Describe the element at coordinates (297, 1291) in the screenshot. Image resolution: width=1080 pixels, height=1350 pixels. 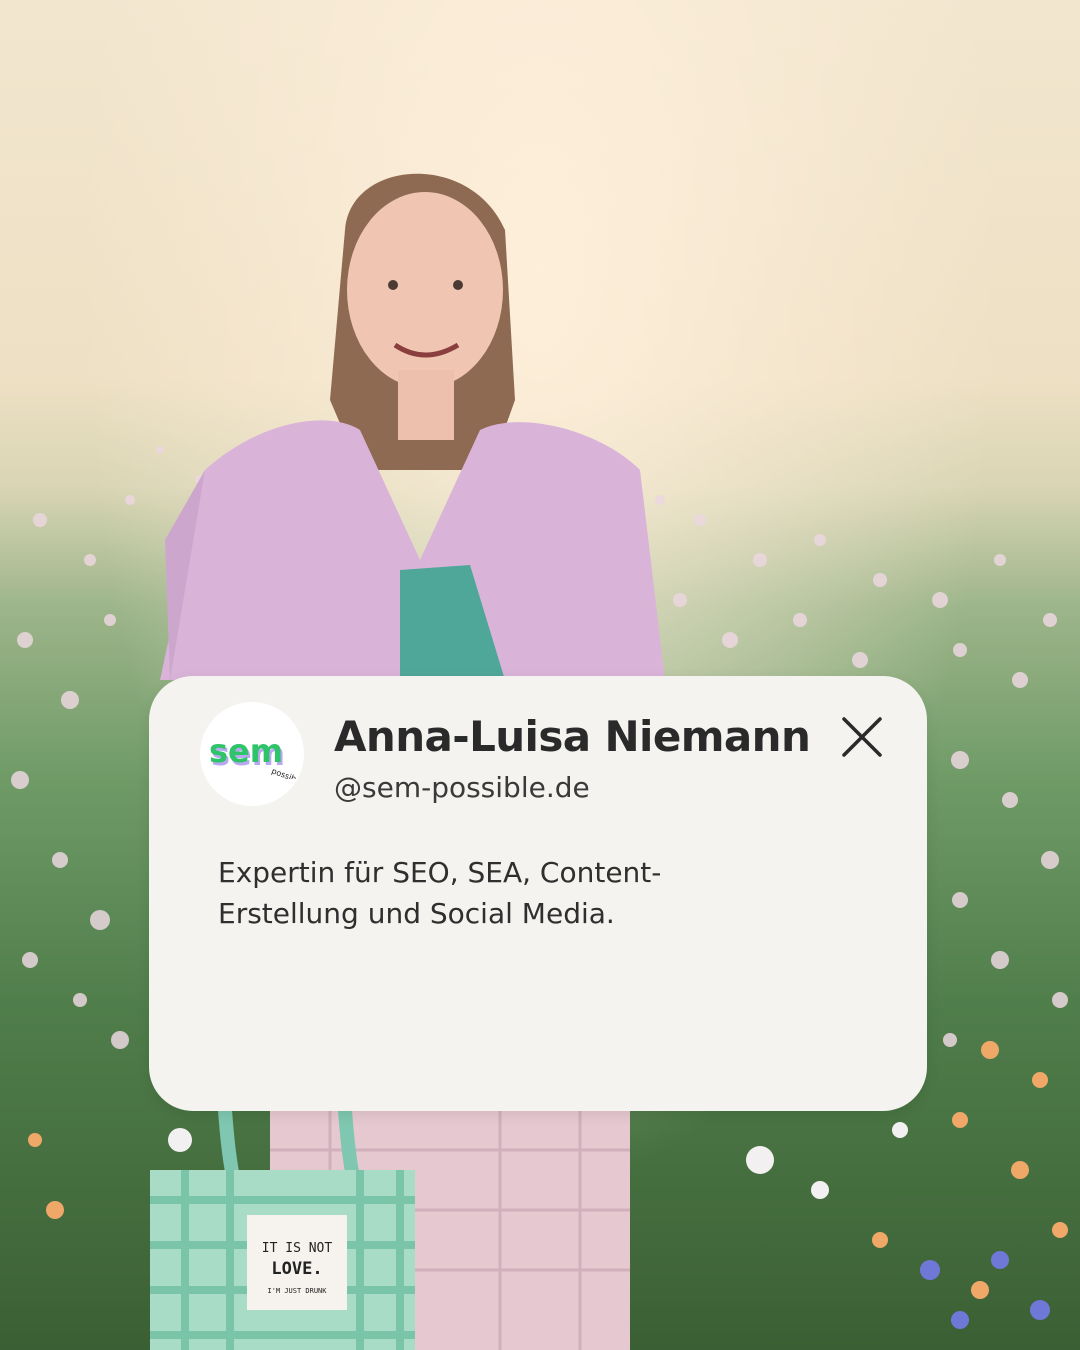
I see `bag-text-line3: I'M JUST DRUNK` at that location.